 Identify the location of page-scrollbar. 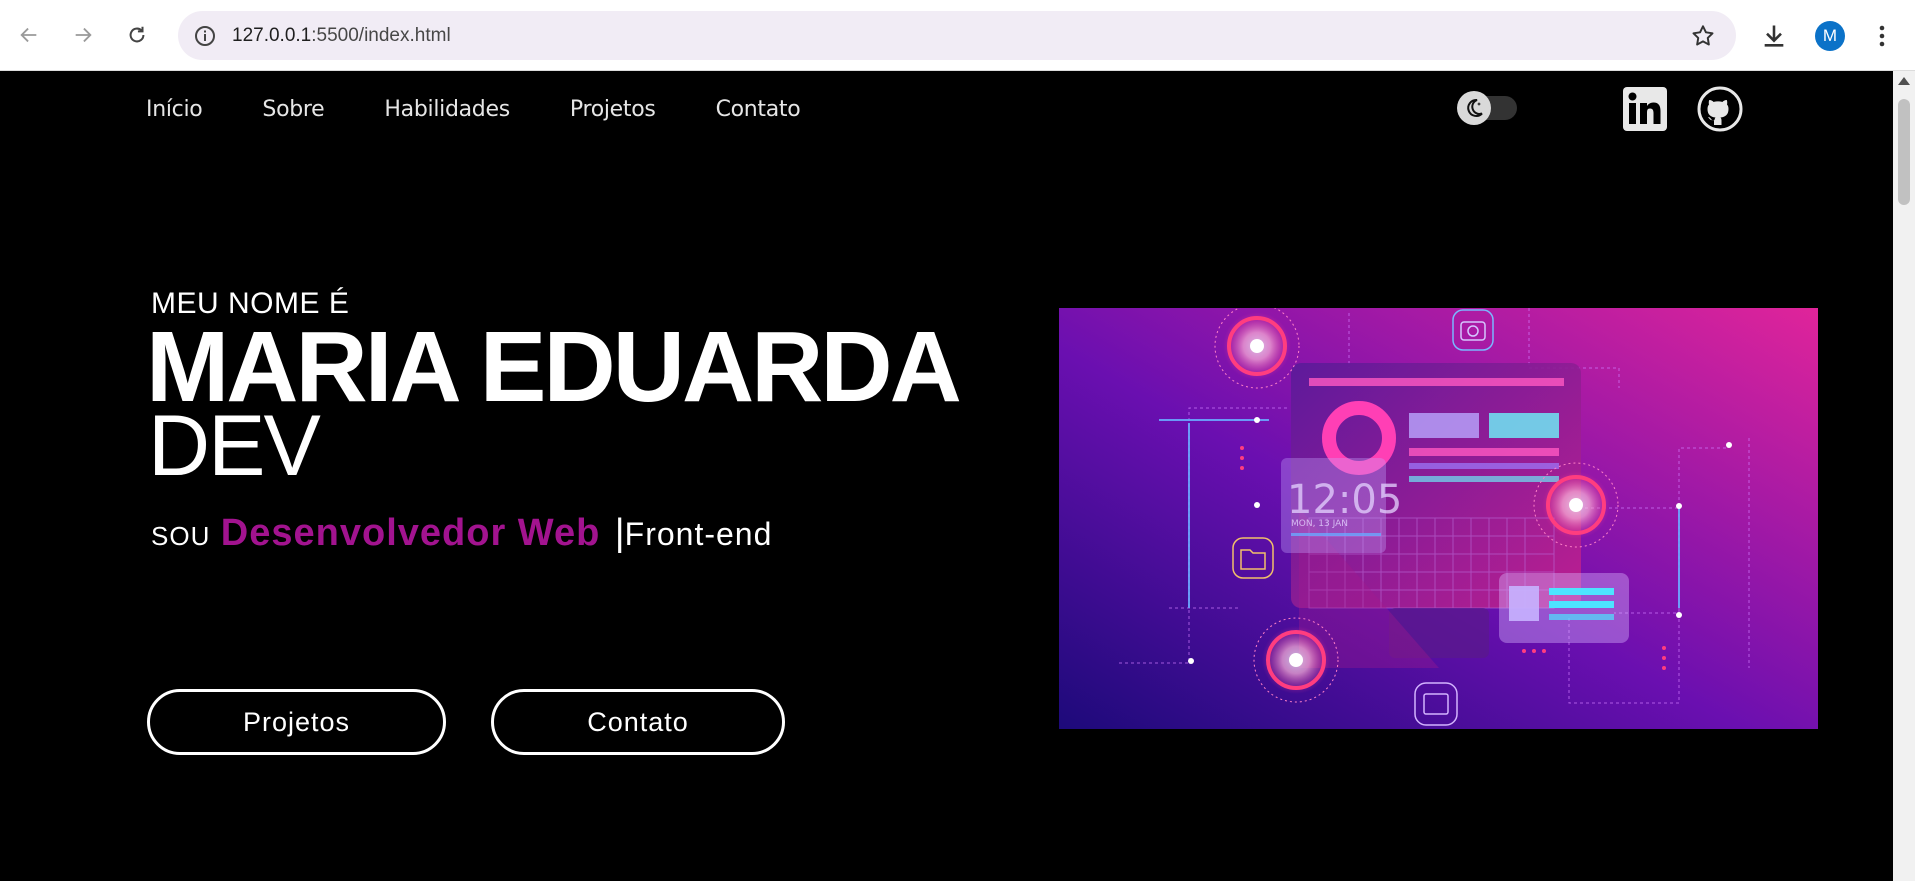
(1904, 476).